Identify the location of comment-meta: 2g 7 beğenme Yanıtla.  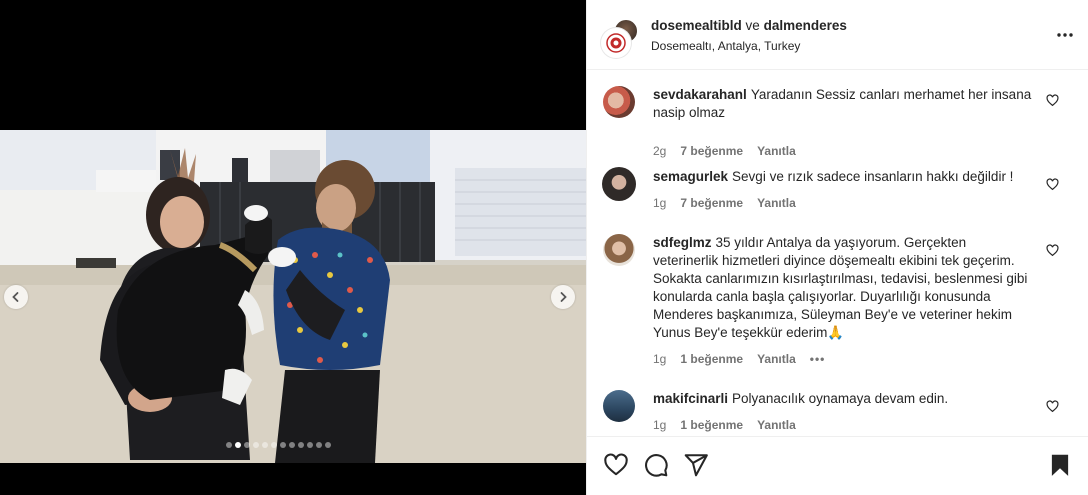
(724, 151).